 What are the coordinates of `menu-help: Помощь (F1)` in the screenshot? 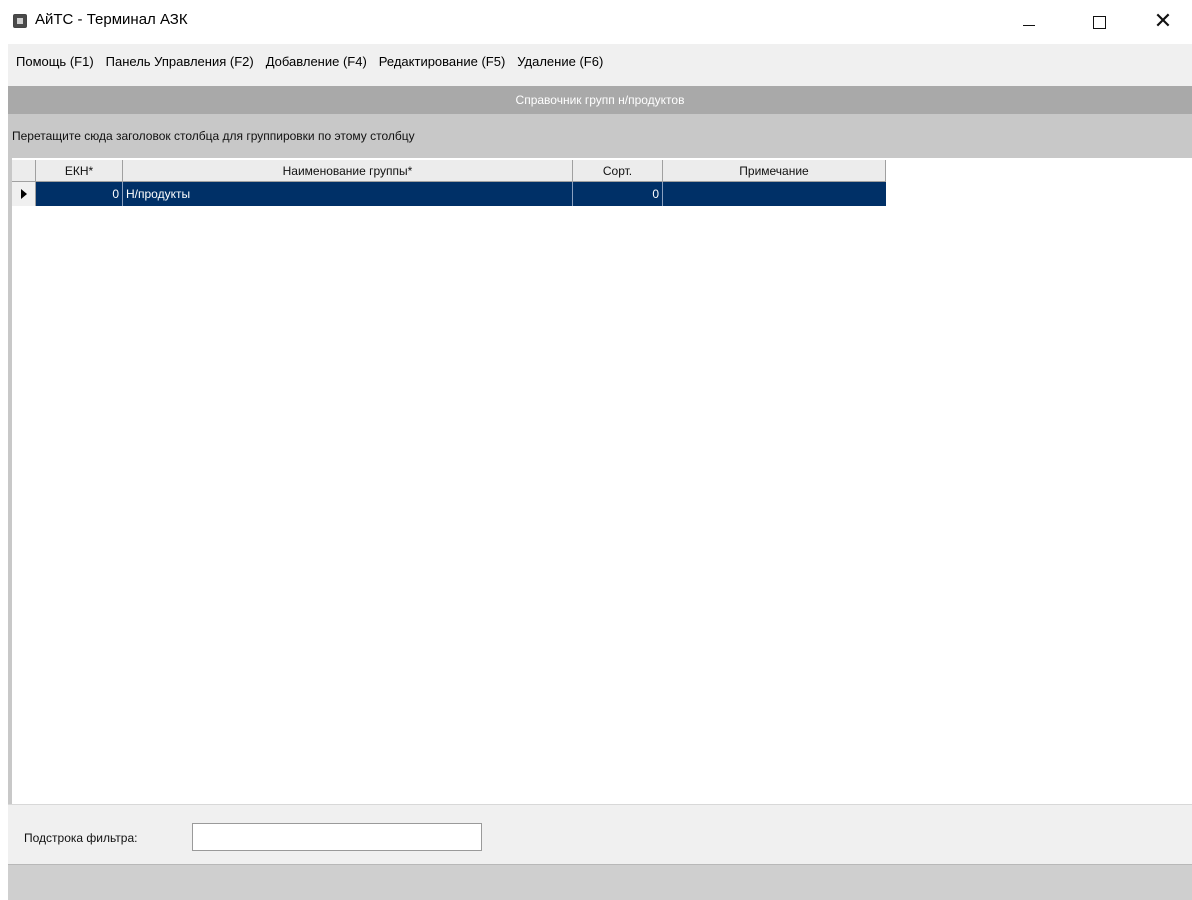 It's located at (54, 61).